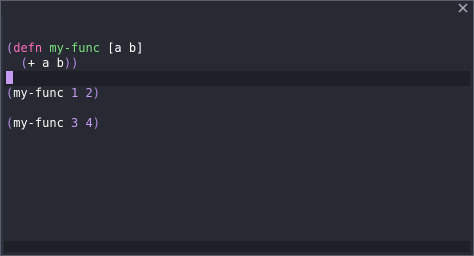 The height and width of the screenshot is (256, 474). Describe the element at coordinates (9, 77) in the screenshot. I see `text-cursor` at that location.